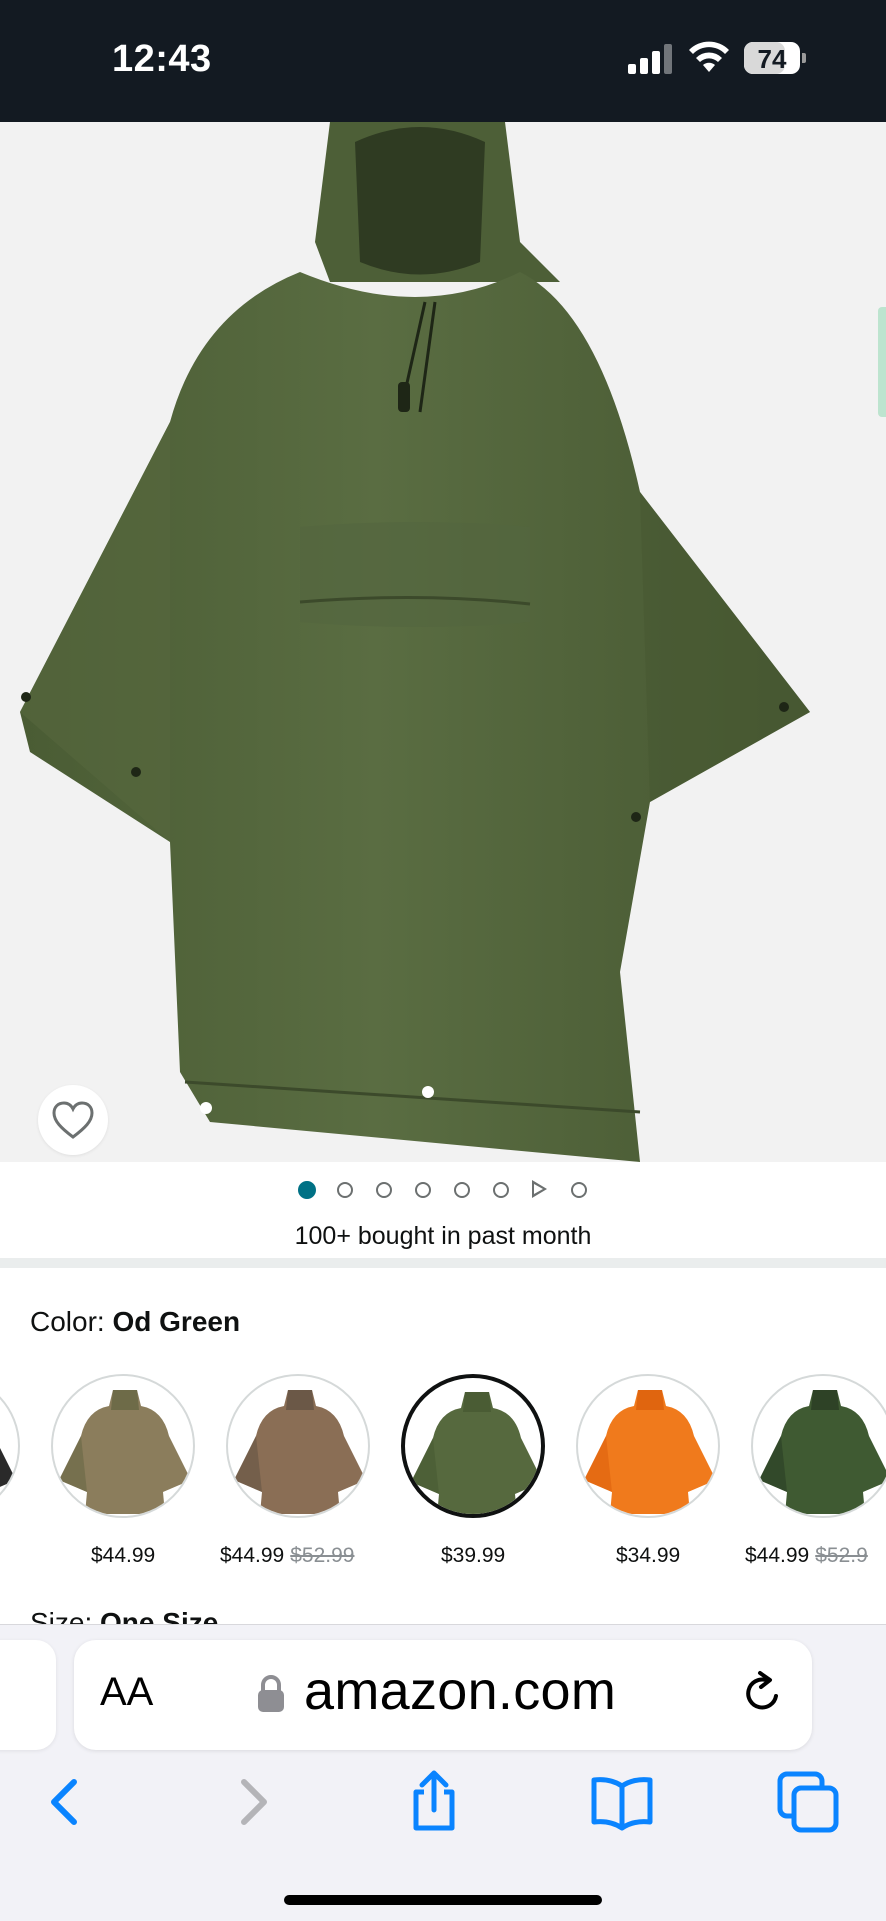 The image size is (886, 1921). What do you see at coordinates (123, 1446) in the screenshot?
I see `color-swatch-multicam` at bounding box center [123, 1446].